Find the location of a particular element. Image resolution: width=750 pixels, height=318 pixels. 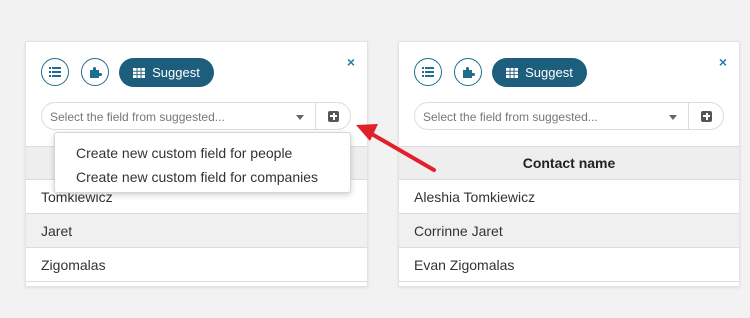

column-header: Contact name is located at coordinates (569, 163).